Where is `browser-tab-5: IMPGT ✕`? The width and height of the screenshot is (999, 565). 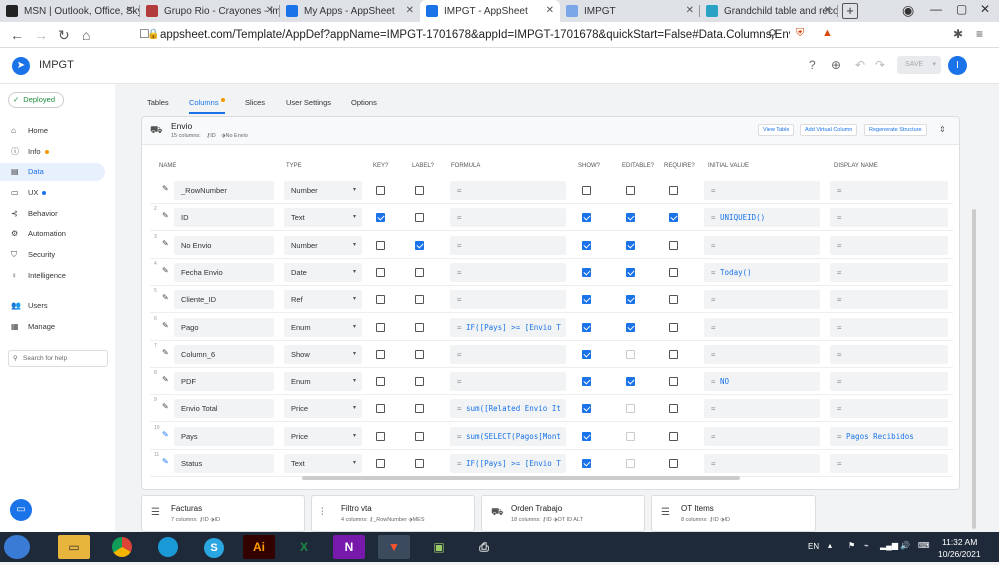
browser-tab-5: IMPGT ✕ is located at coordinates (630, 11).